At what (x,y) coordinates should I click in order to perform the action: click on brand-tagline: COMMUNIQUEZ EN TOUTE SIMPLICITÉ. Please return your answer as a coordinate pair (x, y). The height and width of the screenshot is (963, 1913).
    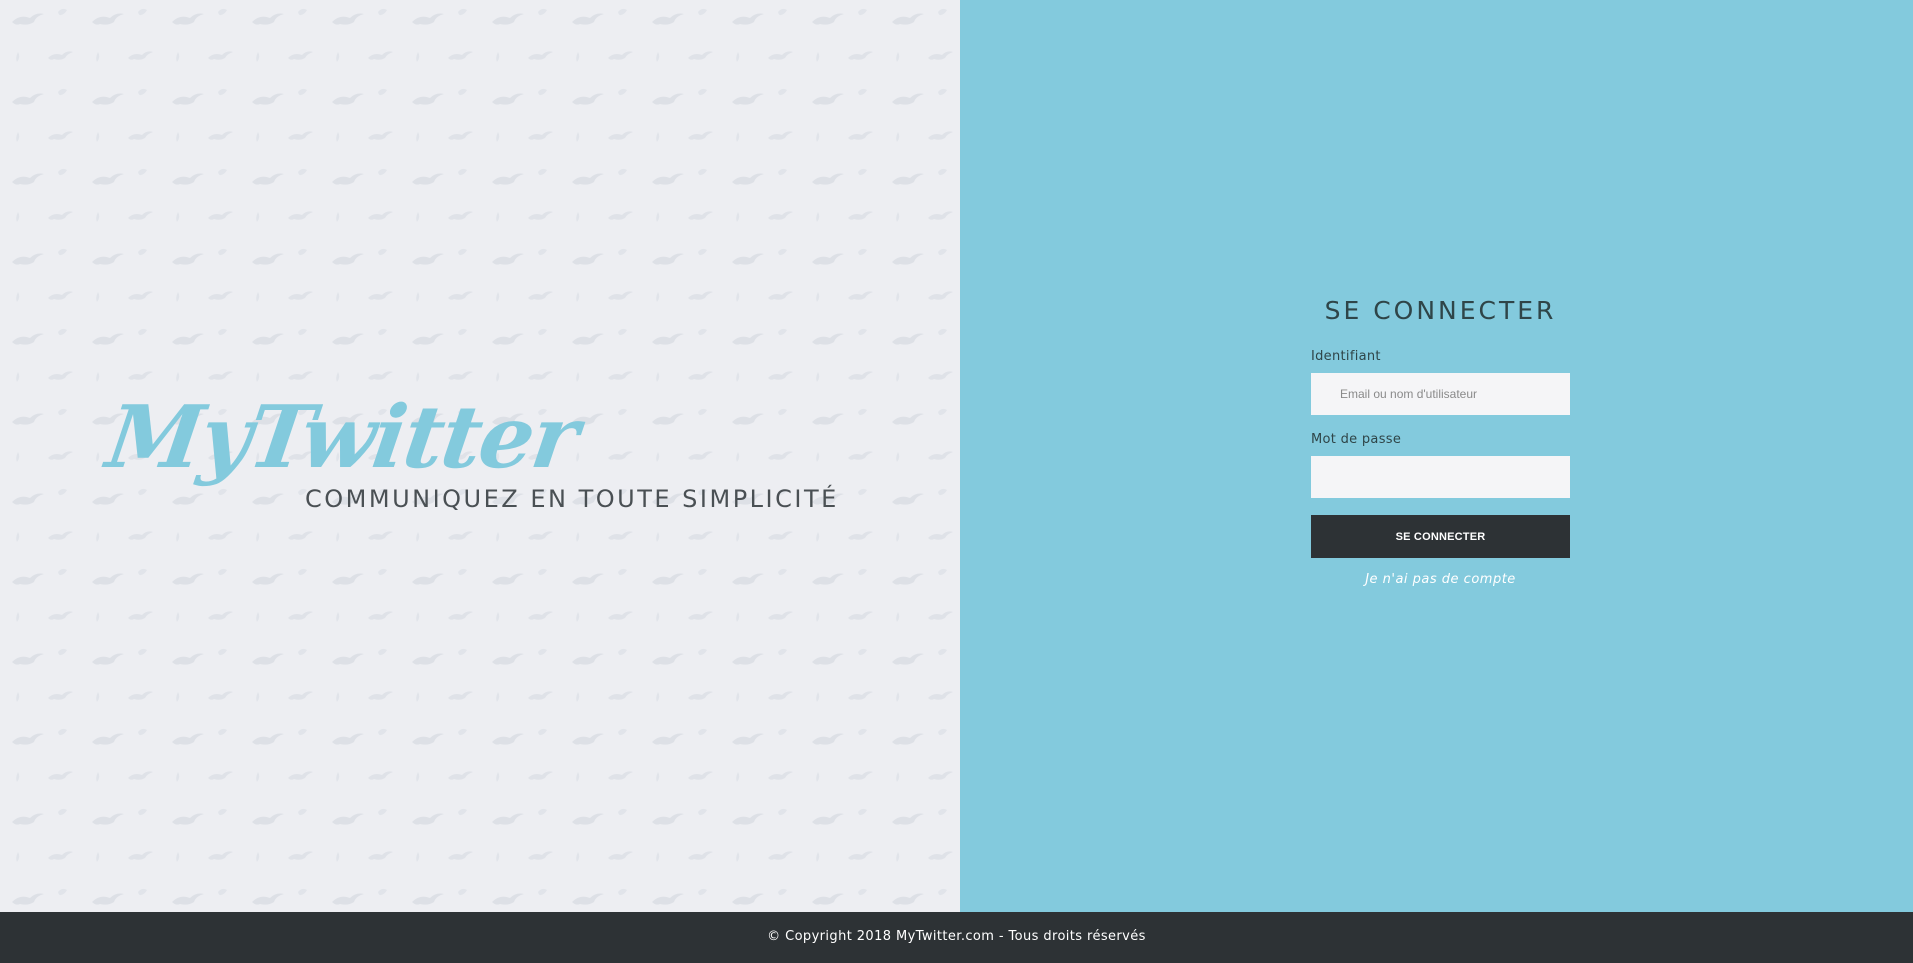
    Looking at the image, I should click on (572, 499).